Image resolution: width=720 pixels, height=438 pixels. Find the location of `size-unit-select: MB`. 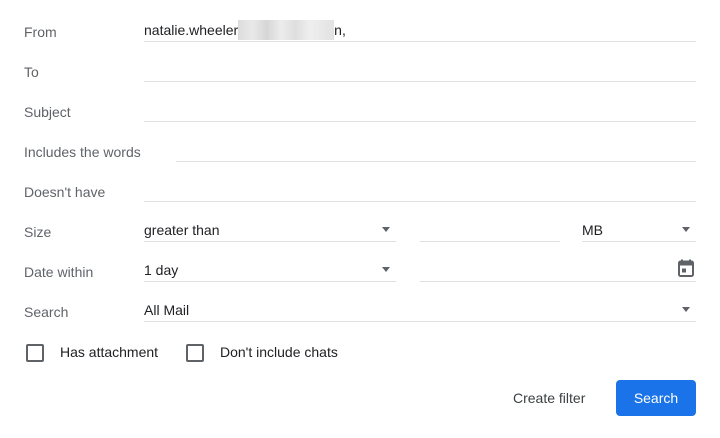

size-unit-select: MB is located at coordinates (639, 230).